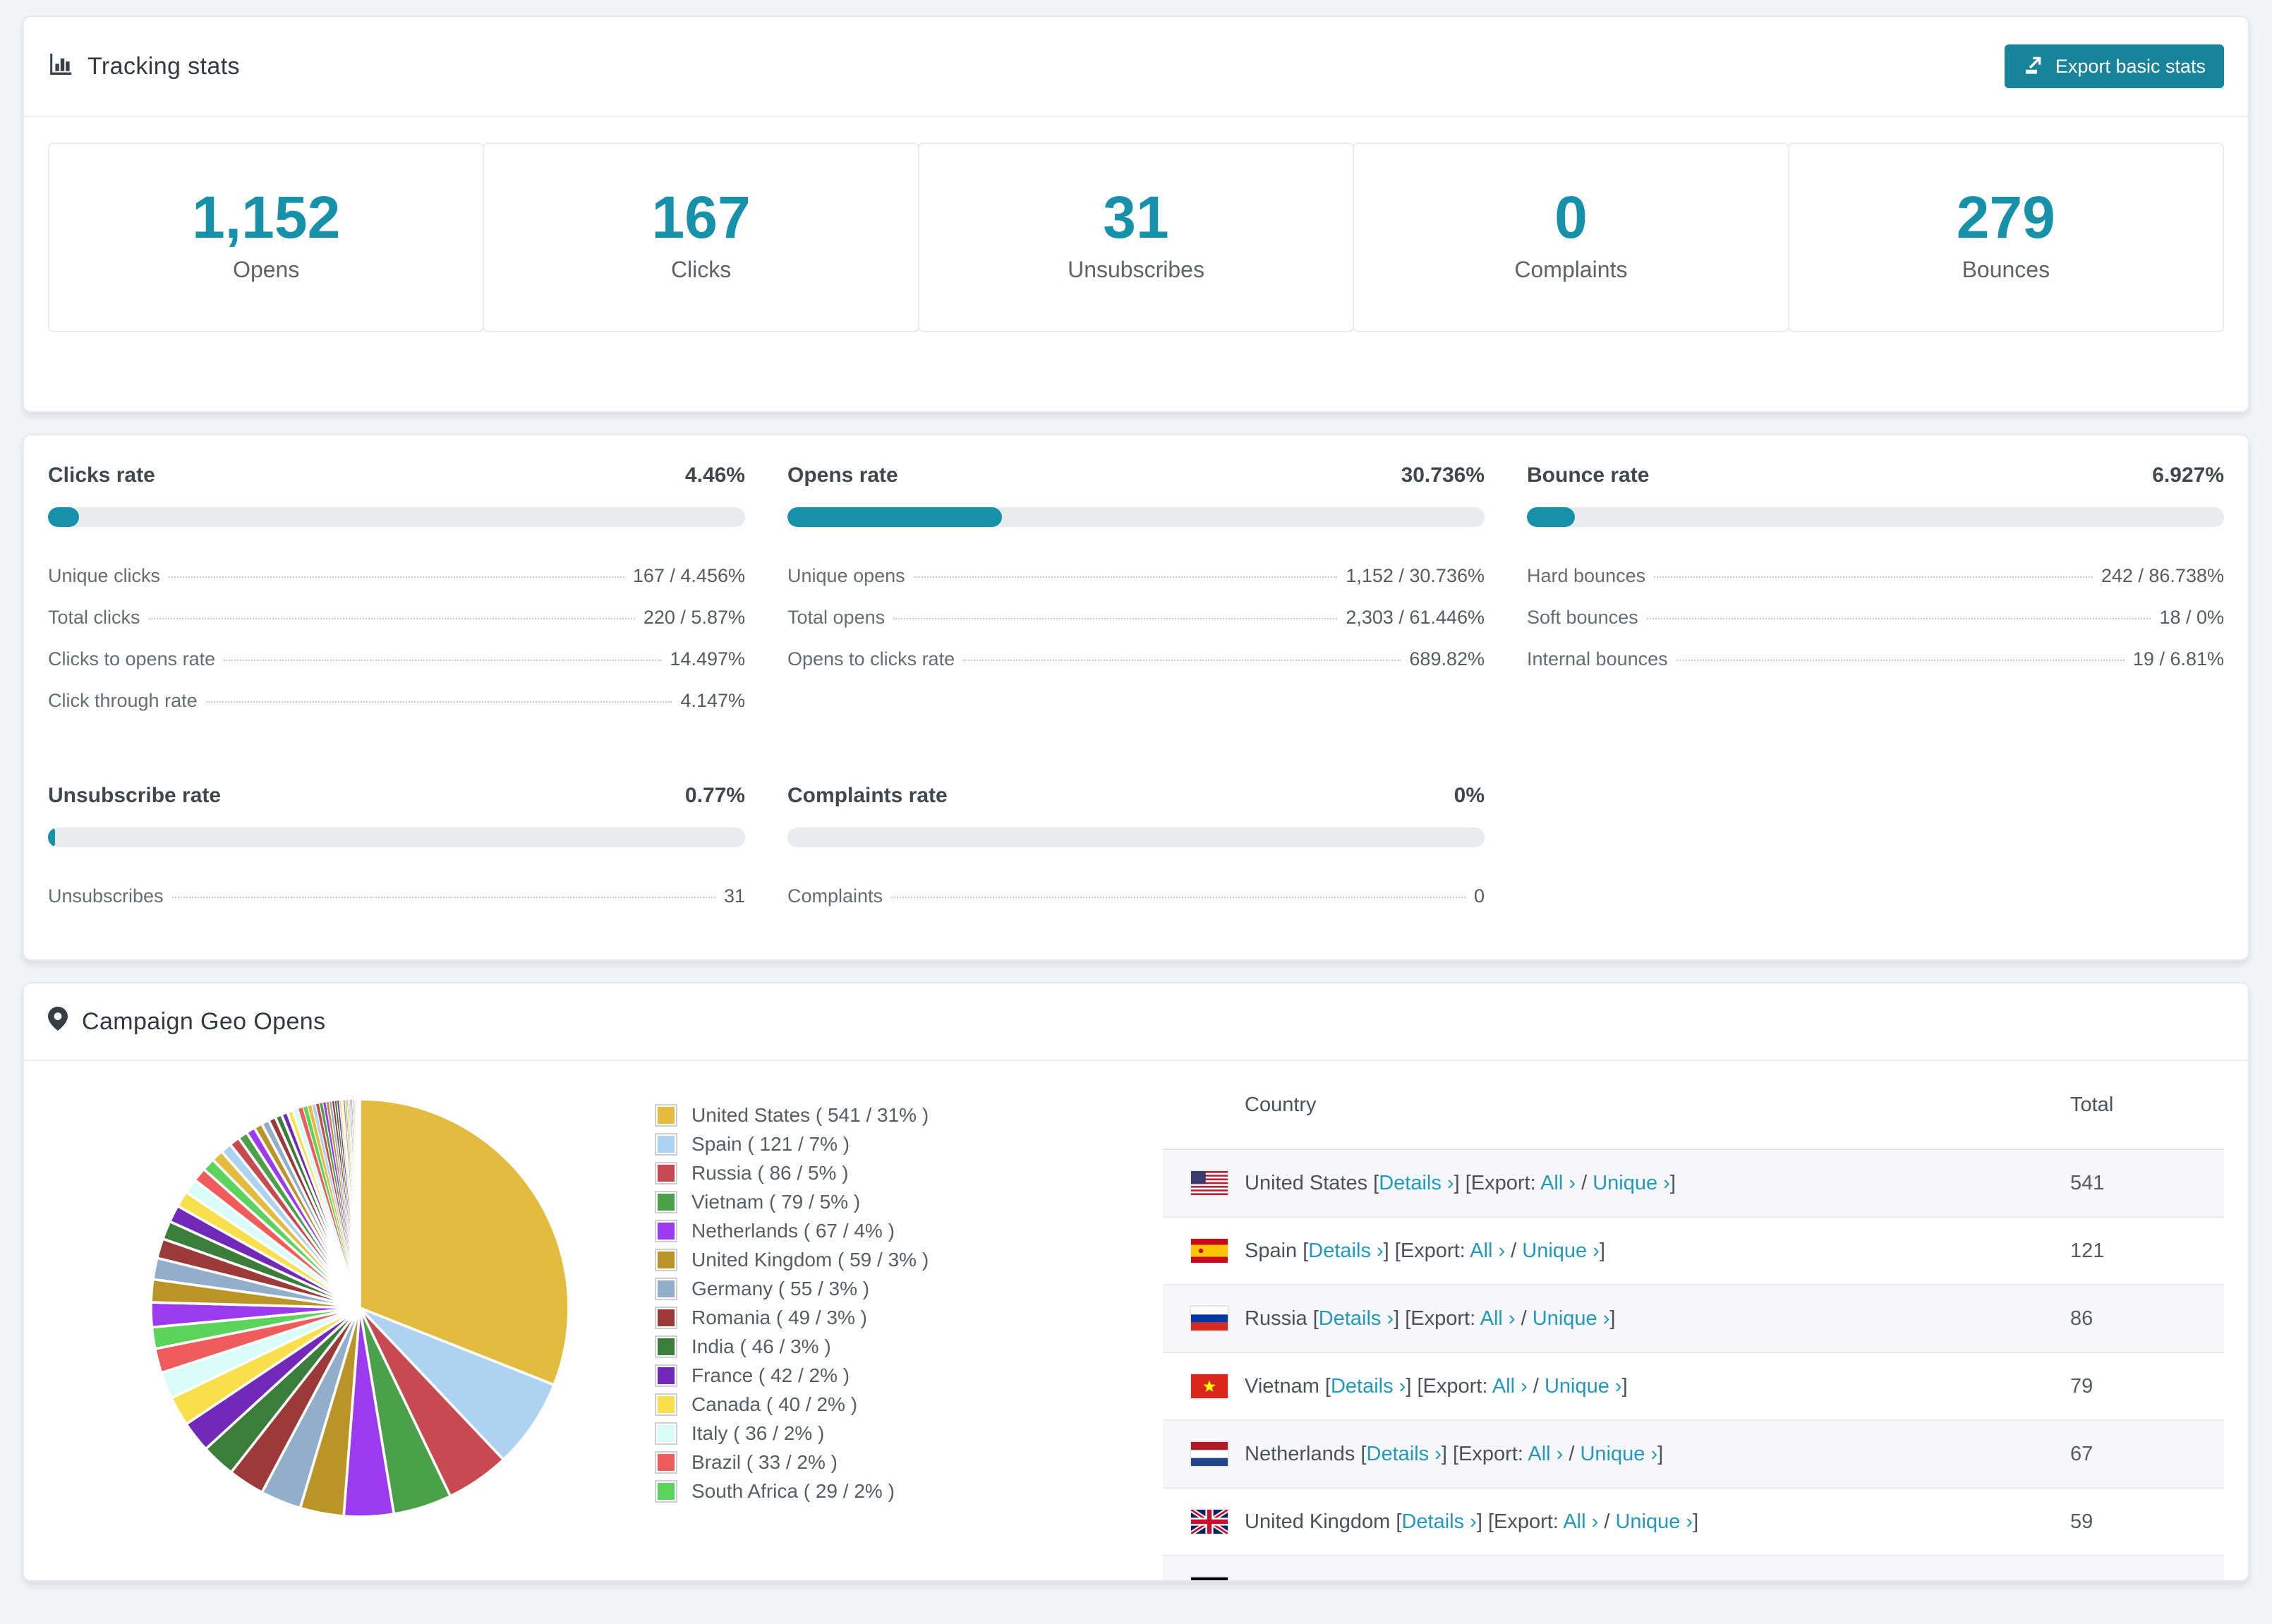 The width and height of the screenshot is (2272, 1624). I want to click on stat-label: Unsubscribes, so click(1136, 270).